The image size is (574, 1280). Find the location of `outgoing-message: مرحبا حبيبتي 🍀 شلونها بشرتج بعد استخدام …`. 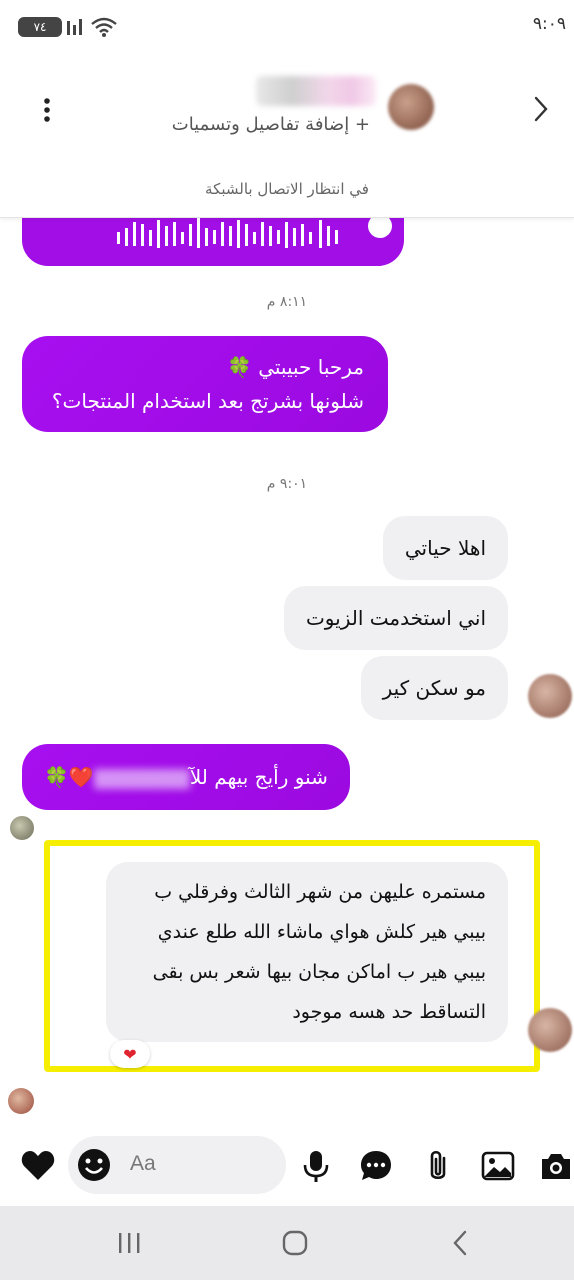

outgoing-message: مرحبا حبيبتي 🍀 شلونها بشرتج بعد استخدام … is located at coordinates (205, 384).